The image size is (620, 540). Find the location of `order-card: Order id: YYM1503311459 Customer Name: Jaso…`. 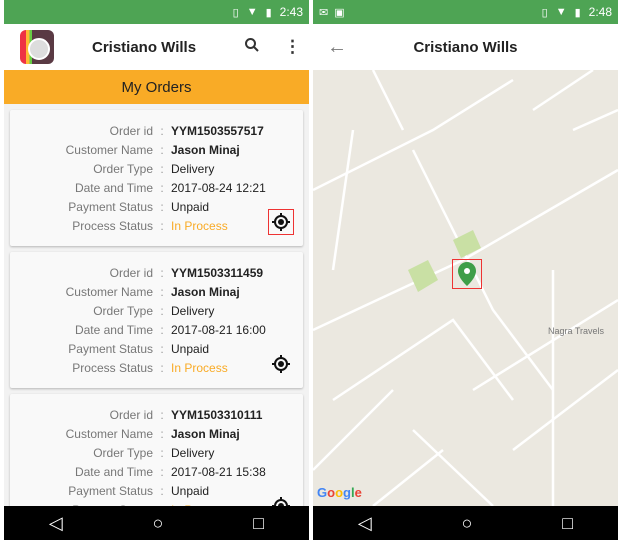

order-card: Order id: YYM1503311459 Customer Name: Jaso… is located at coordinates (156, 320).